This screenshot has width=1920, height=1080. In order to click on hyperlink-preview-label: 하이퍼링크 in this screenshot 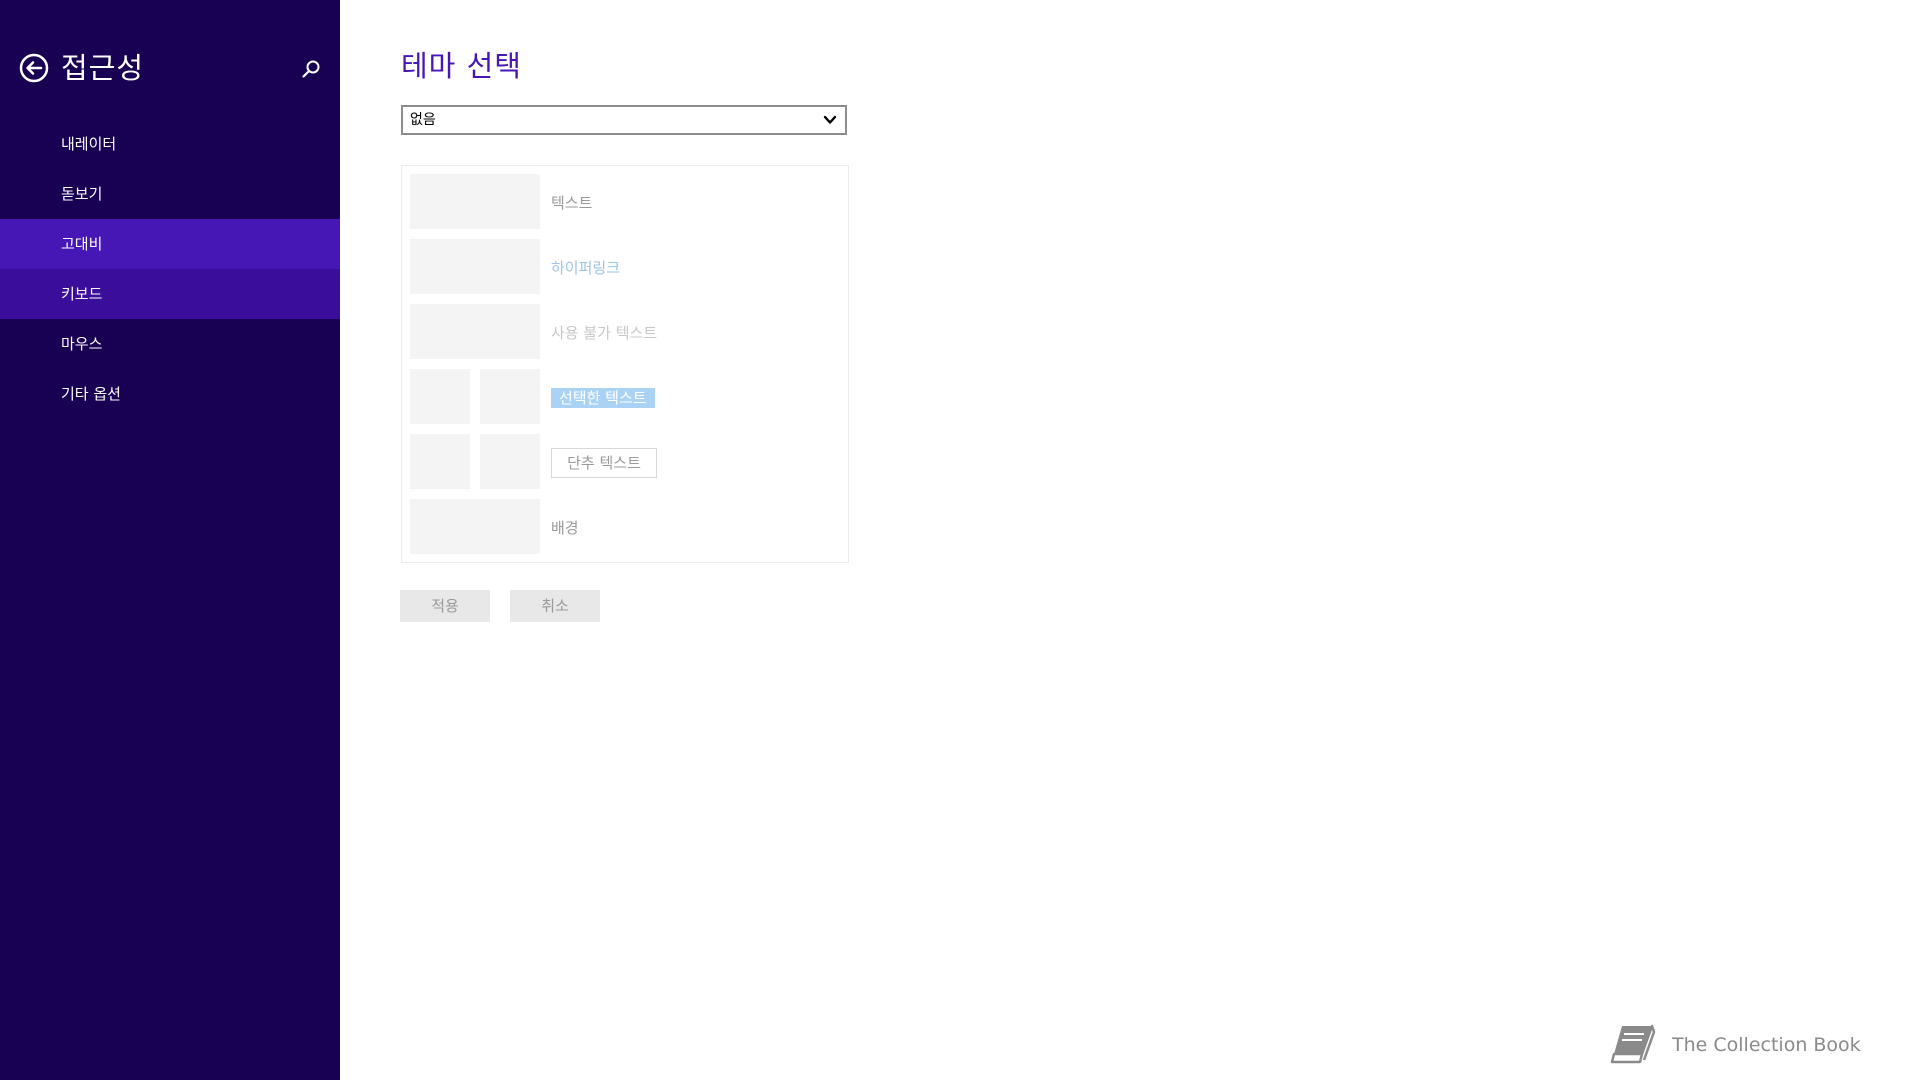, I will do `click(586, 268)`.